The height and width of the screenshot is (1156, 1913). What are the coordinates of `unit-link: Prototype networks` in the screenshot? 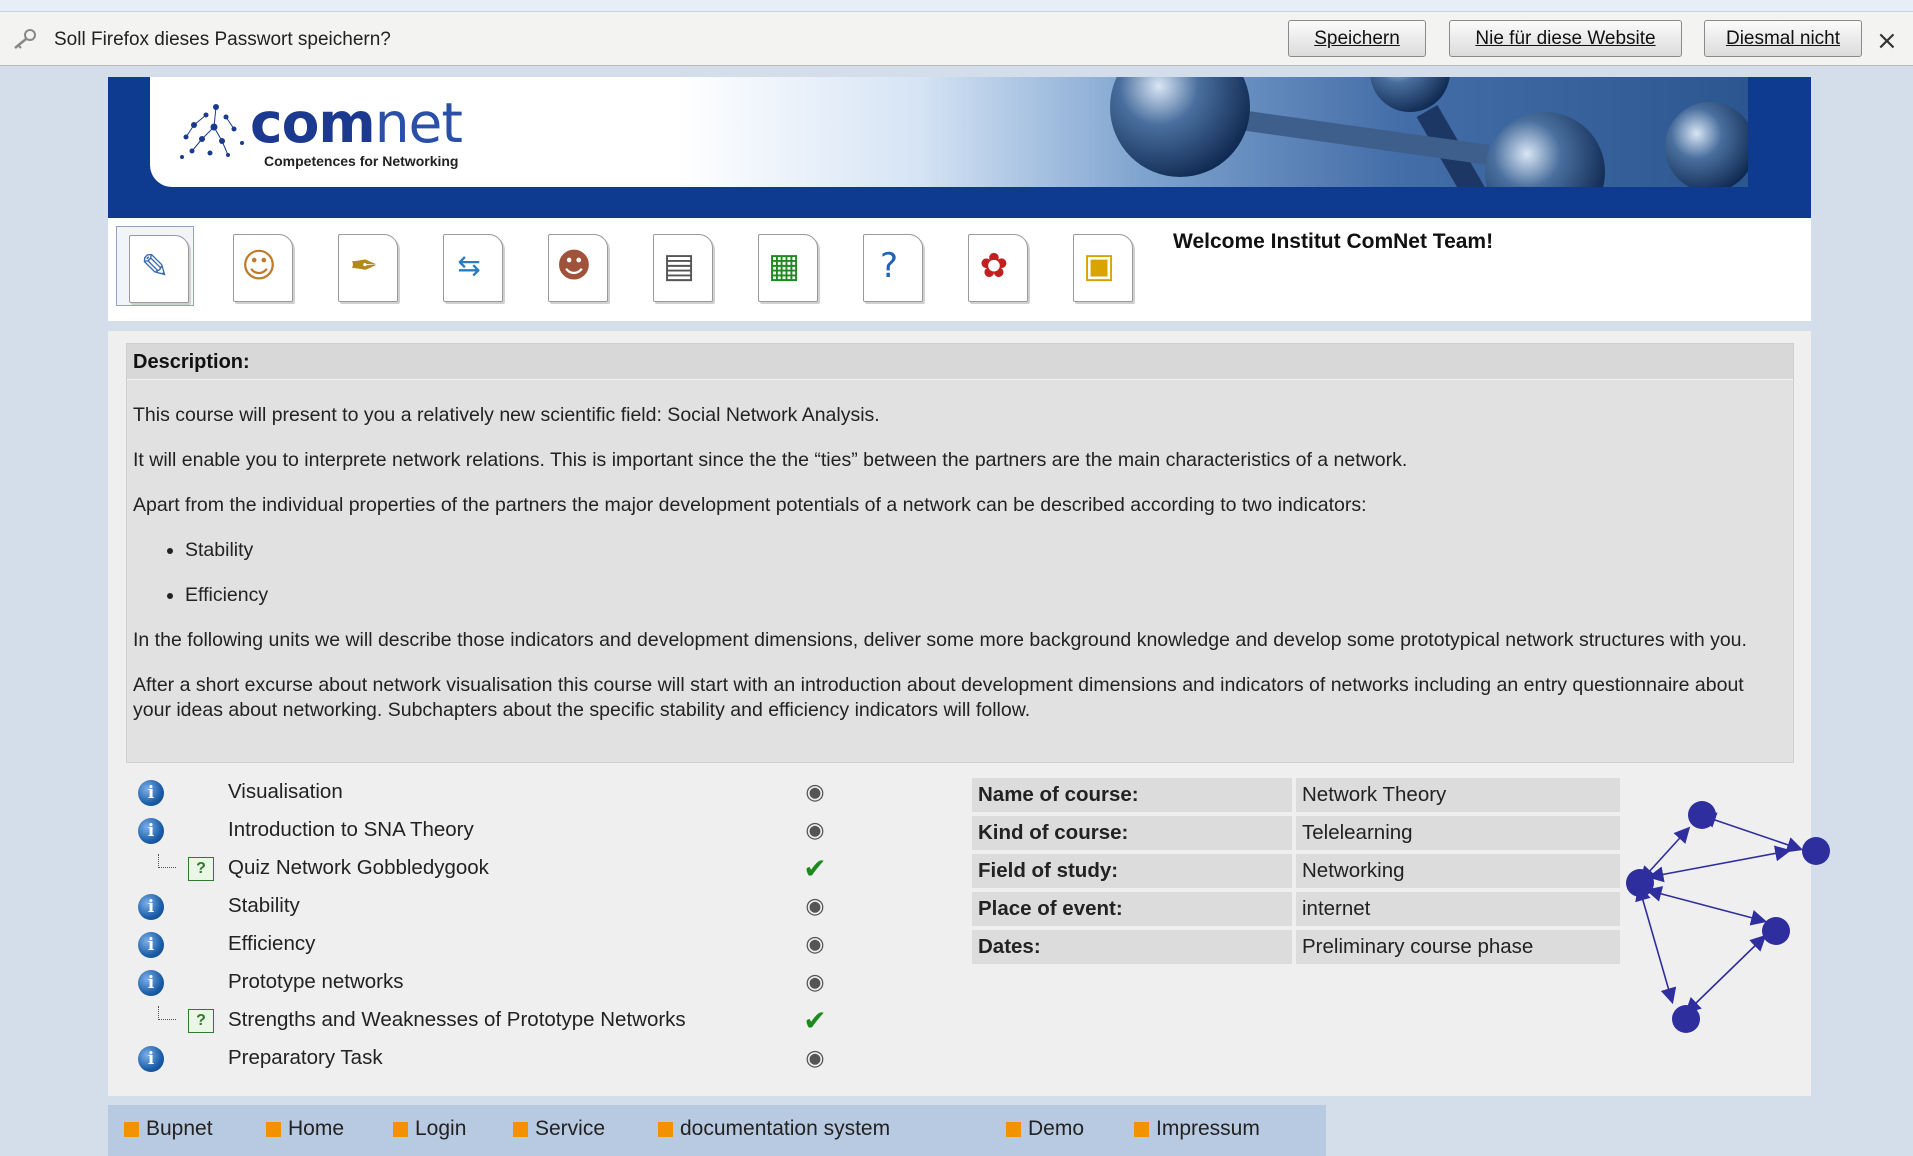 It's located at (315, 982).